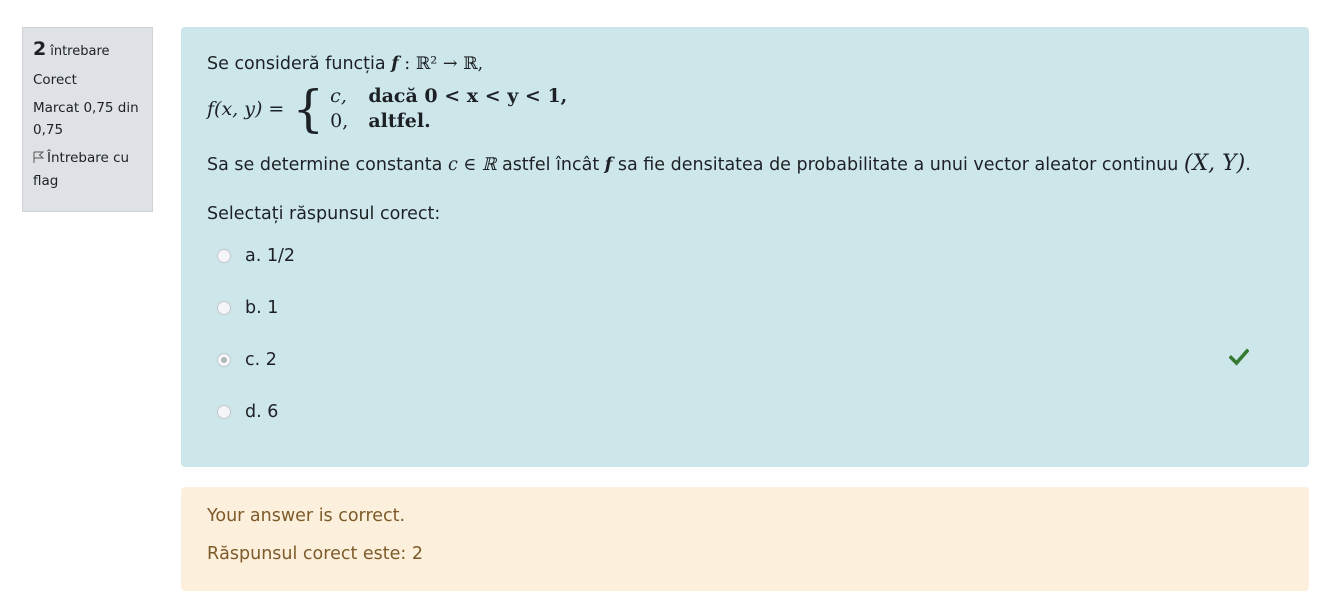 The height and width of the screenshot is (611, 1322). What do you see at coordinates (399, 121) in the screenshot?
I see `case2-condition: altfel.` at bounding box center [399, 121].